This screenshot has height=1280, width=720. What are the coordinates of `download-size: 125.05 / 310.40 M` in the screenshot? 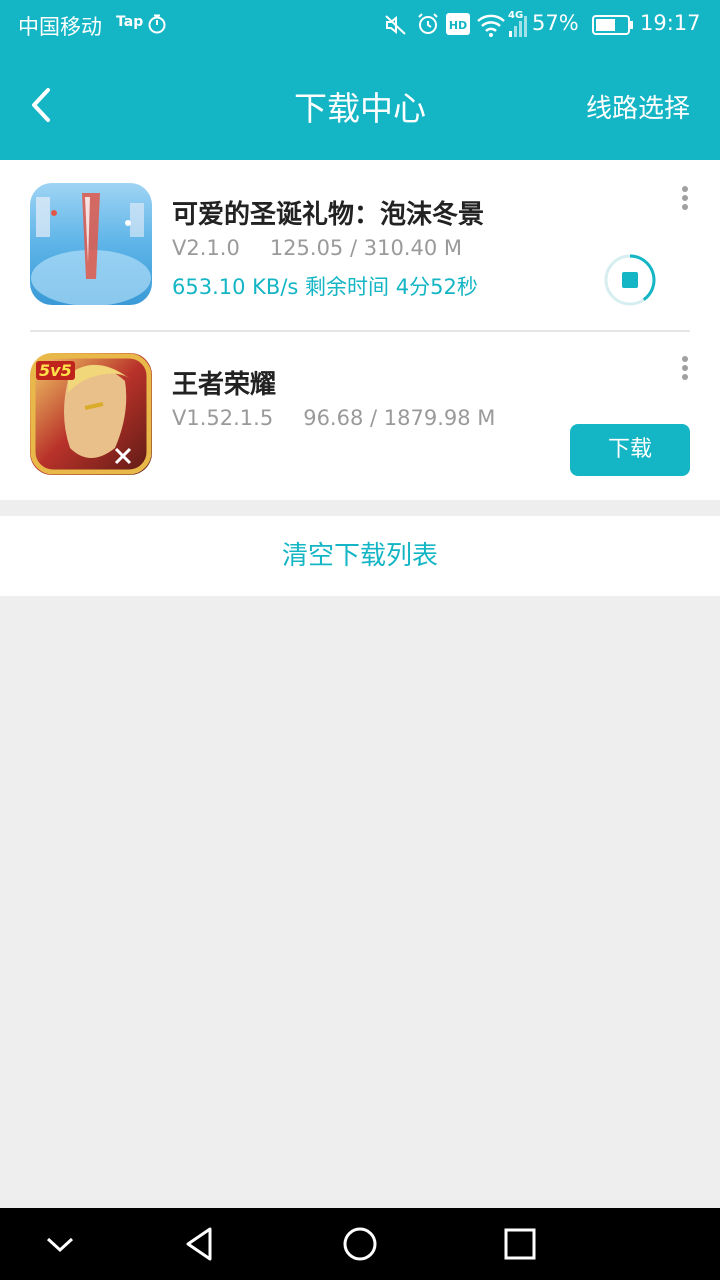 It's located at (365, 248).